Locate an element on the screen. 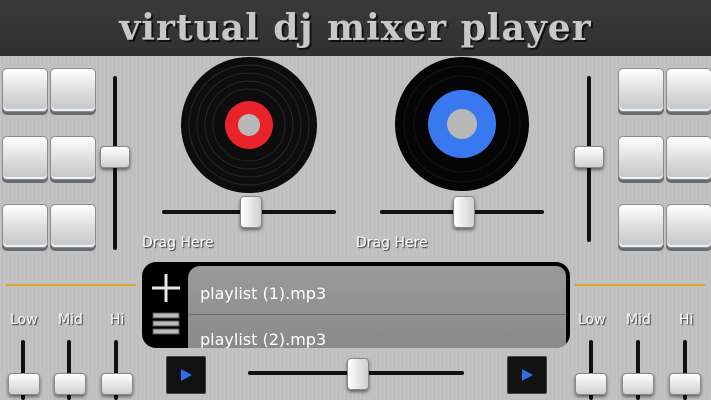 This screenshot has width=711, height=400. left-eq-mid-knob is located at coordinates (70, 384).